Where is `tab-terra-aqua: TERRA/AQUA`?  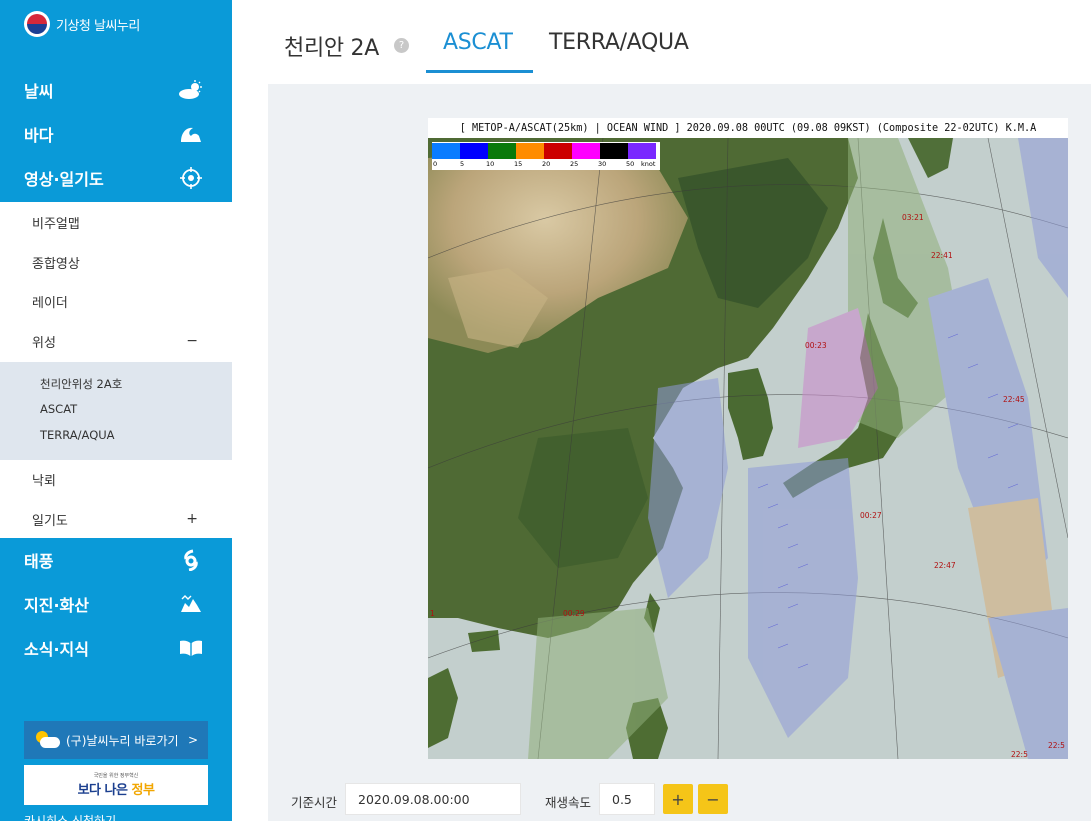 tab-terra-aqua: TERRA/AQUA is located at coordinates (619, 42).